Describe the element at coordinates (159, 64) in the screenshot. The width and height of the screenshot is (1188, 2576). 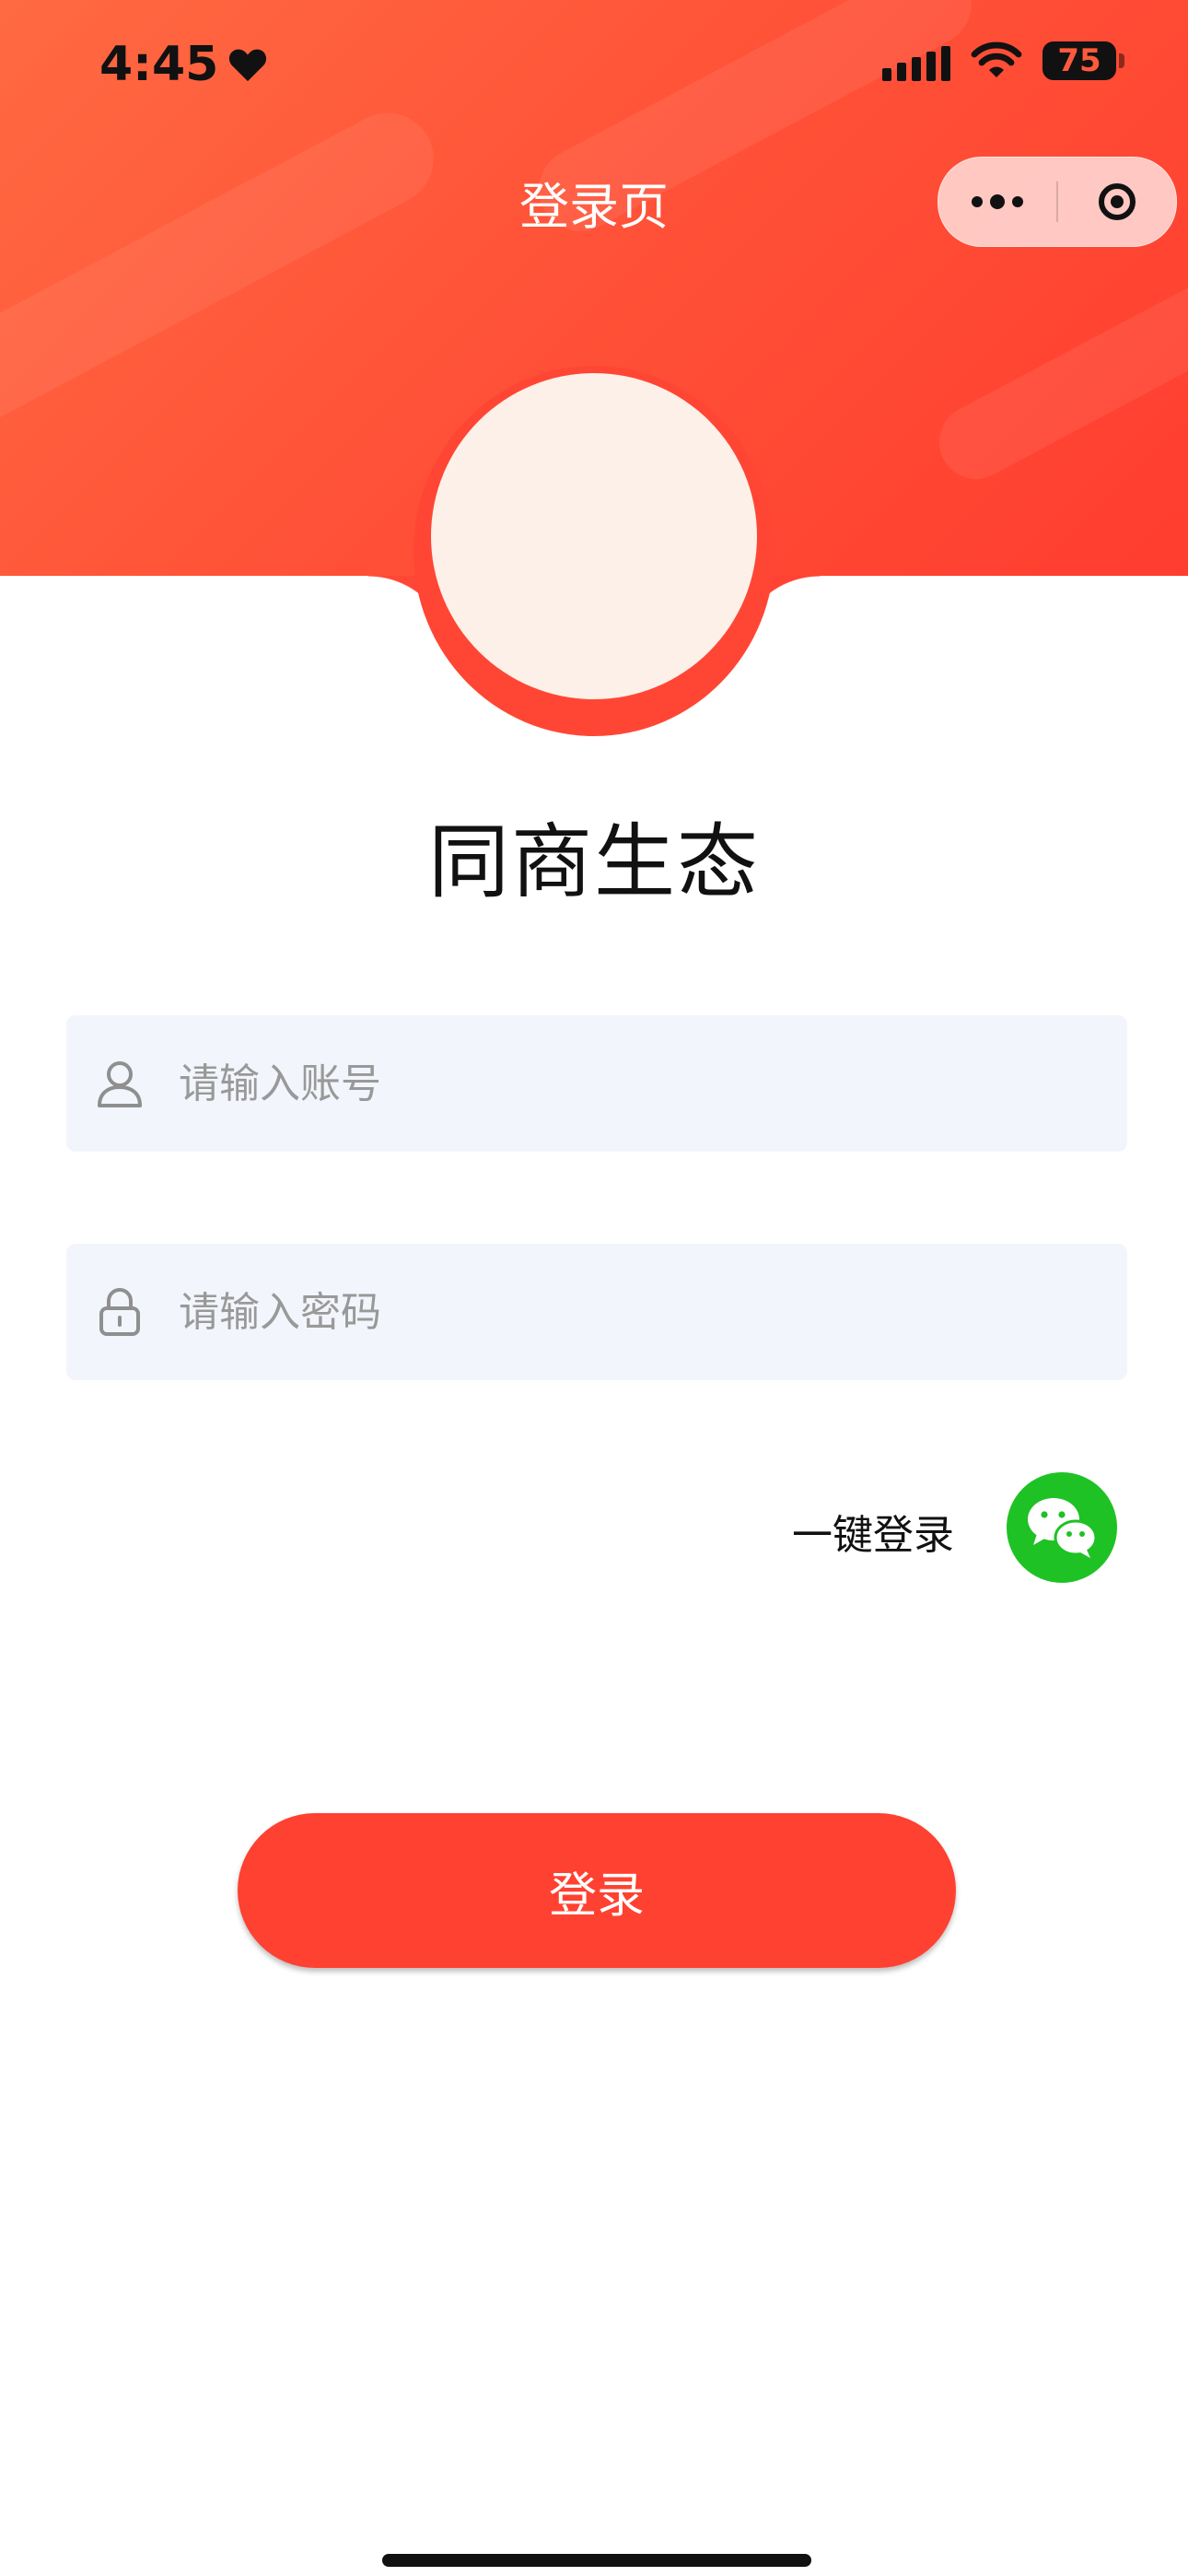
I see `status-time-text: 4:45` at that location.